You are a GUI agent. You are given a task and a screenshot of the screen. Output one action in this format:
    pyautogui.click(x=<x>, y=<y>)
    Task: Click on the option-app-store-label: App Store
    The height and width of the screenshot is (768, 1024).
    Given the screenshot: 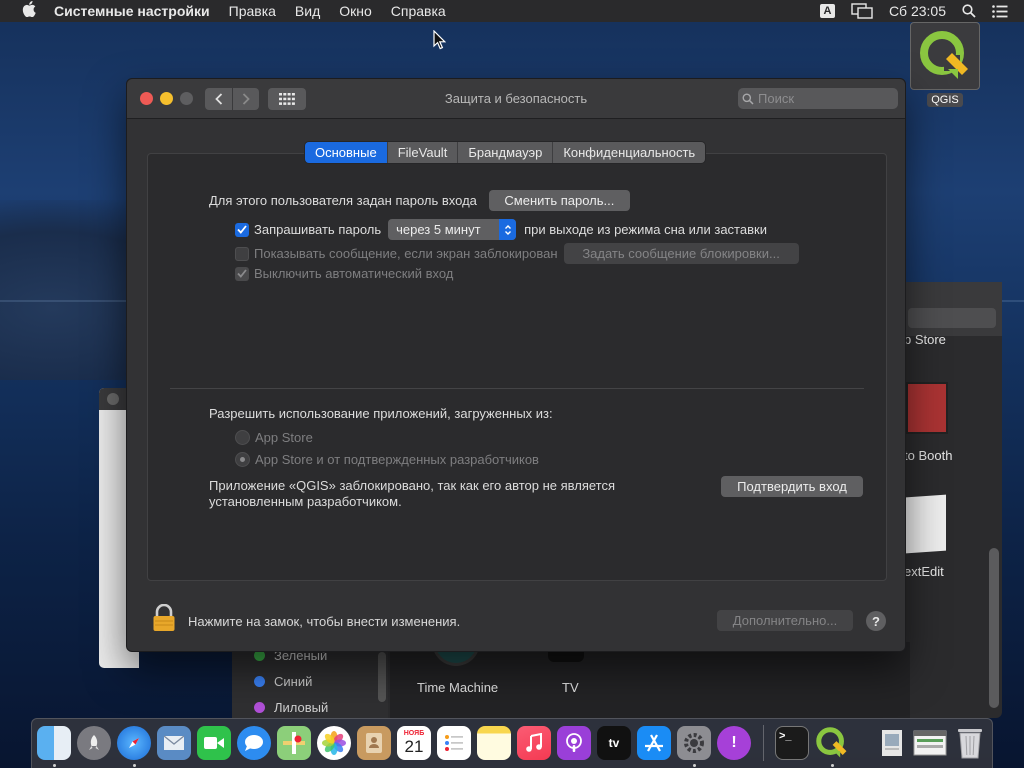 What is the action you would take?
    pyautogui.click(x=284, y=437)
    